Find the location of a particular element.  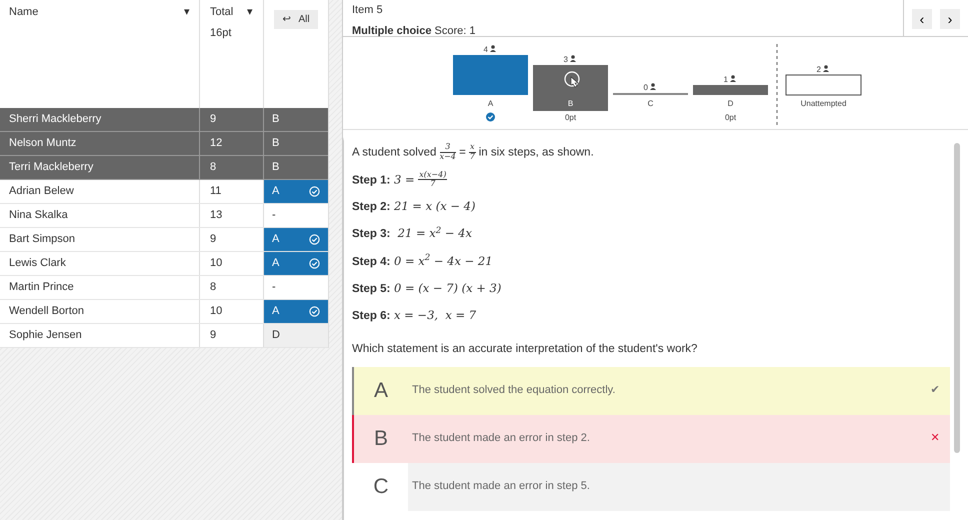

student-name: Sophie Jensen is located at coordinates (45, 336).